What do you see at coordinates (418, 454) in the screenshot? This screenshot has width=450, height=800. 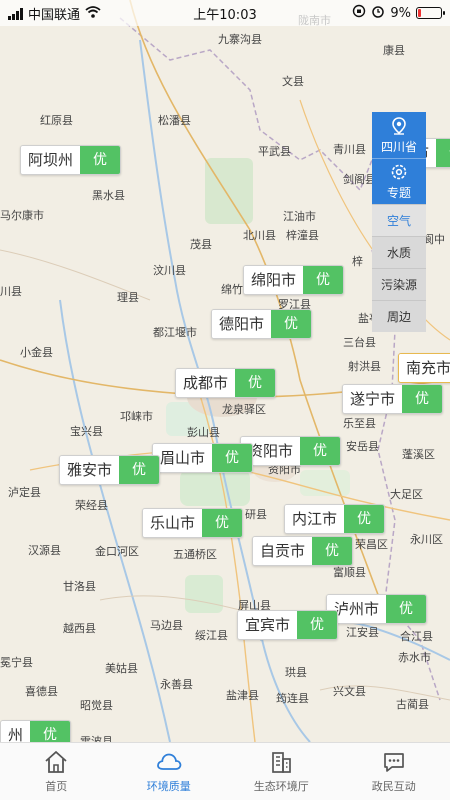 I see `place-label: 蓬溪区` at bounding box center [418, 454].